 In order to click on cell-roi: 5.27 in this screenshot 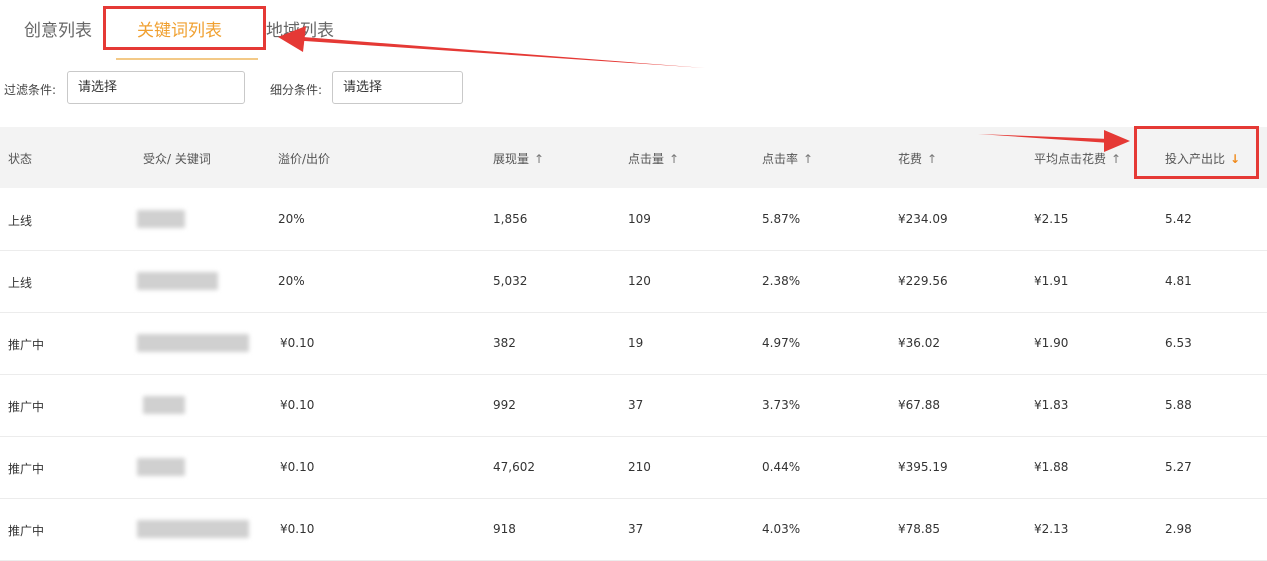, I will do `click(1178, 467)`.